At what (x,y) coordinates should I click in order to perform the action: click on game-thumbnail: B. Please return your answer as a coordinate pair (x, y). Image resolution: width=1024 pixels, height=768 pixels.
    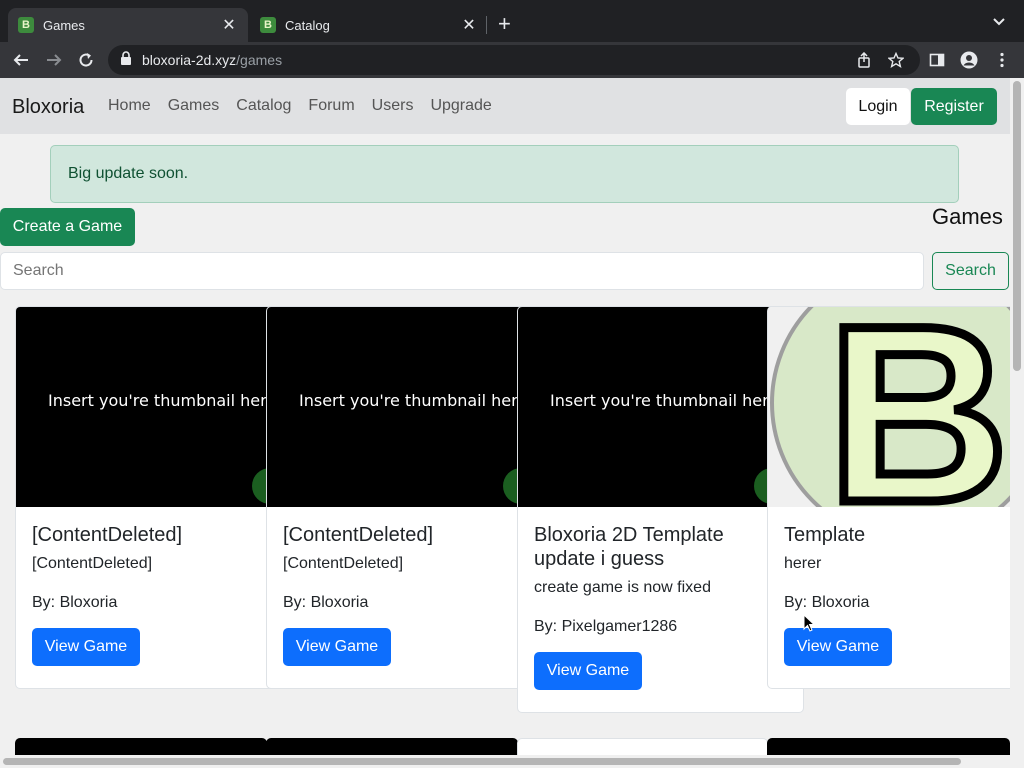
    Looking at the image, I should click on (889, 407).